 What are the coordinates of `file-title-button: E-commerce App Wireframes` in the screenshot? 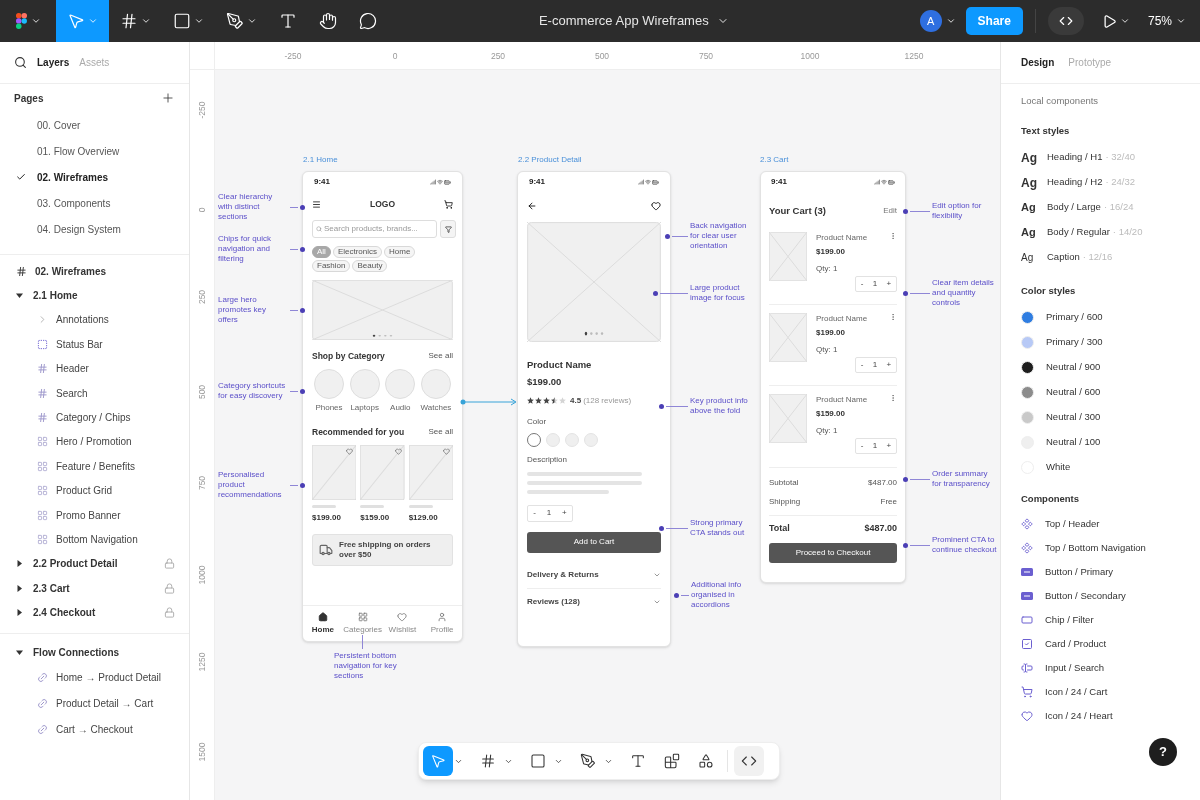 It's located at (633, 21).